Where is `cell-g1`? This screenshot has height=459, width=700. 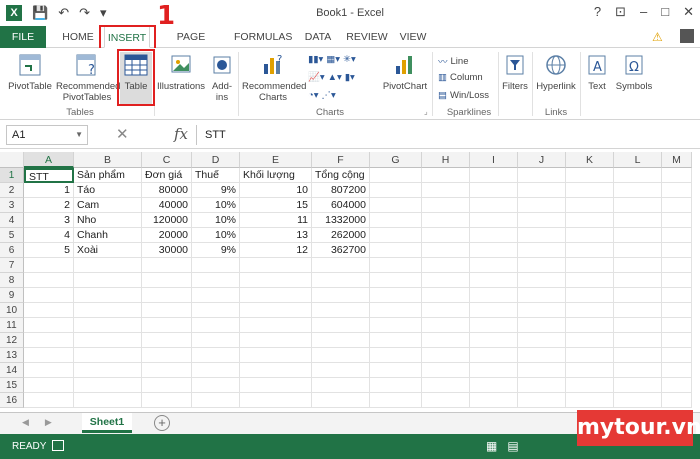
cell-g1 is located at coordinates (396, 175).